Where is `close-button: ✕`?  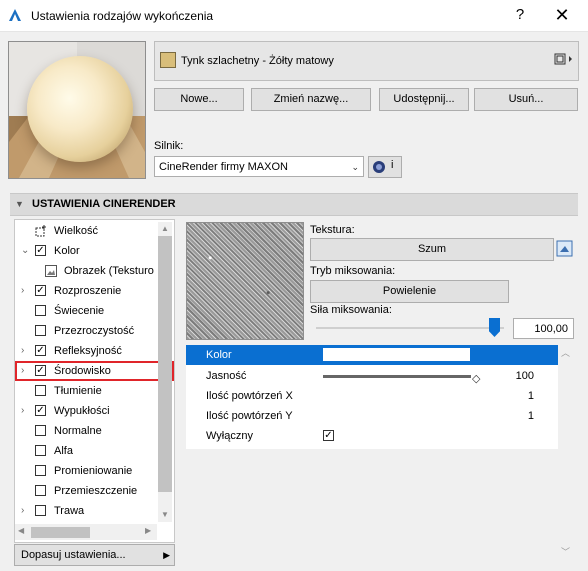 close-button: ✕ is located at coordinates (562, 15).